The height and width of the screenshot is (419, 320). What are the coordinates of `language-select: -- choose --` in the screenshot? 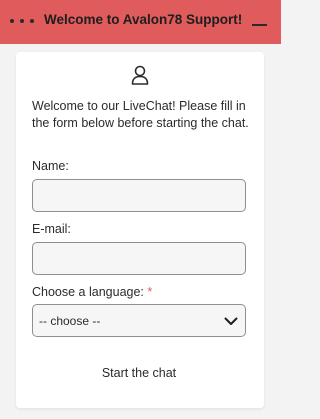 It's located at (139, 320).